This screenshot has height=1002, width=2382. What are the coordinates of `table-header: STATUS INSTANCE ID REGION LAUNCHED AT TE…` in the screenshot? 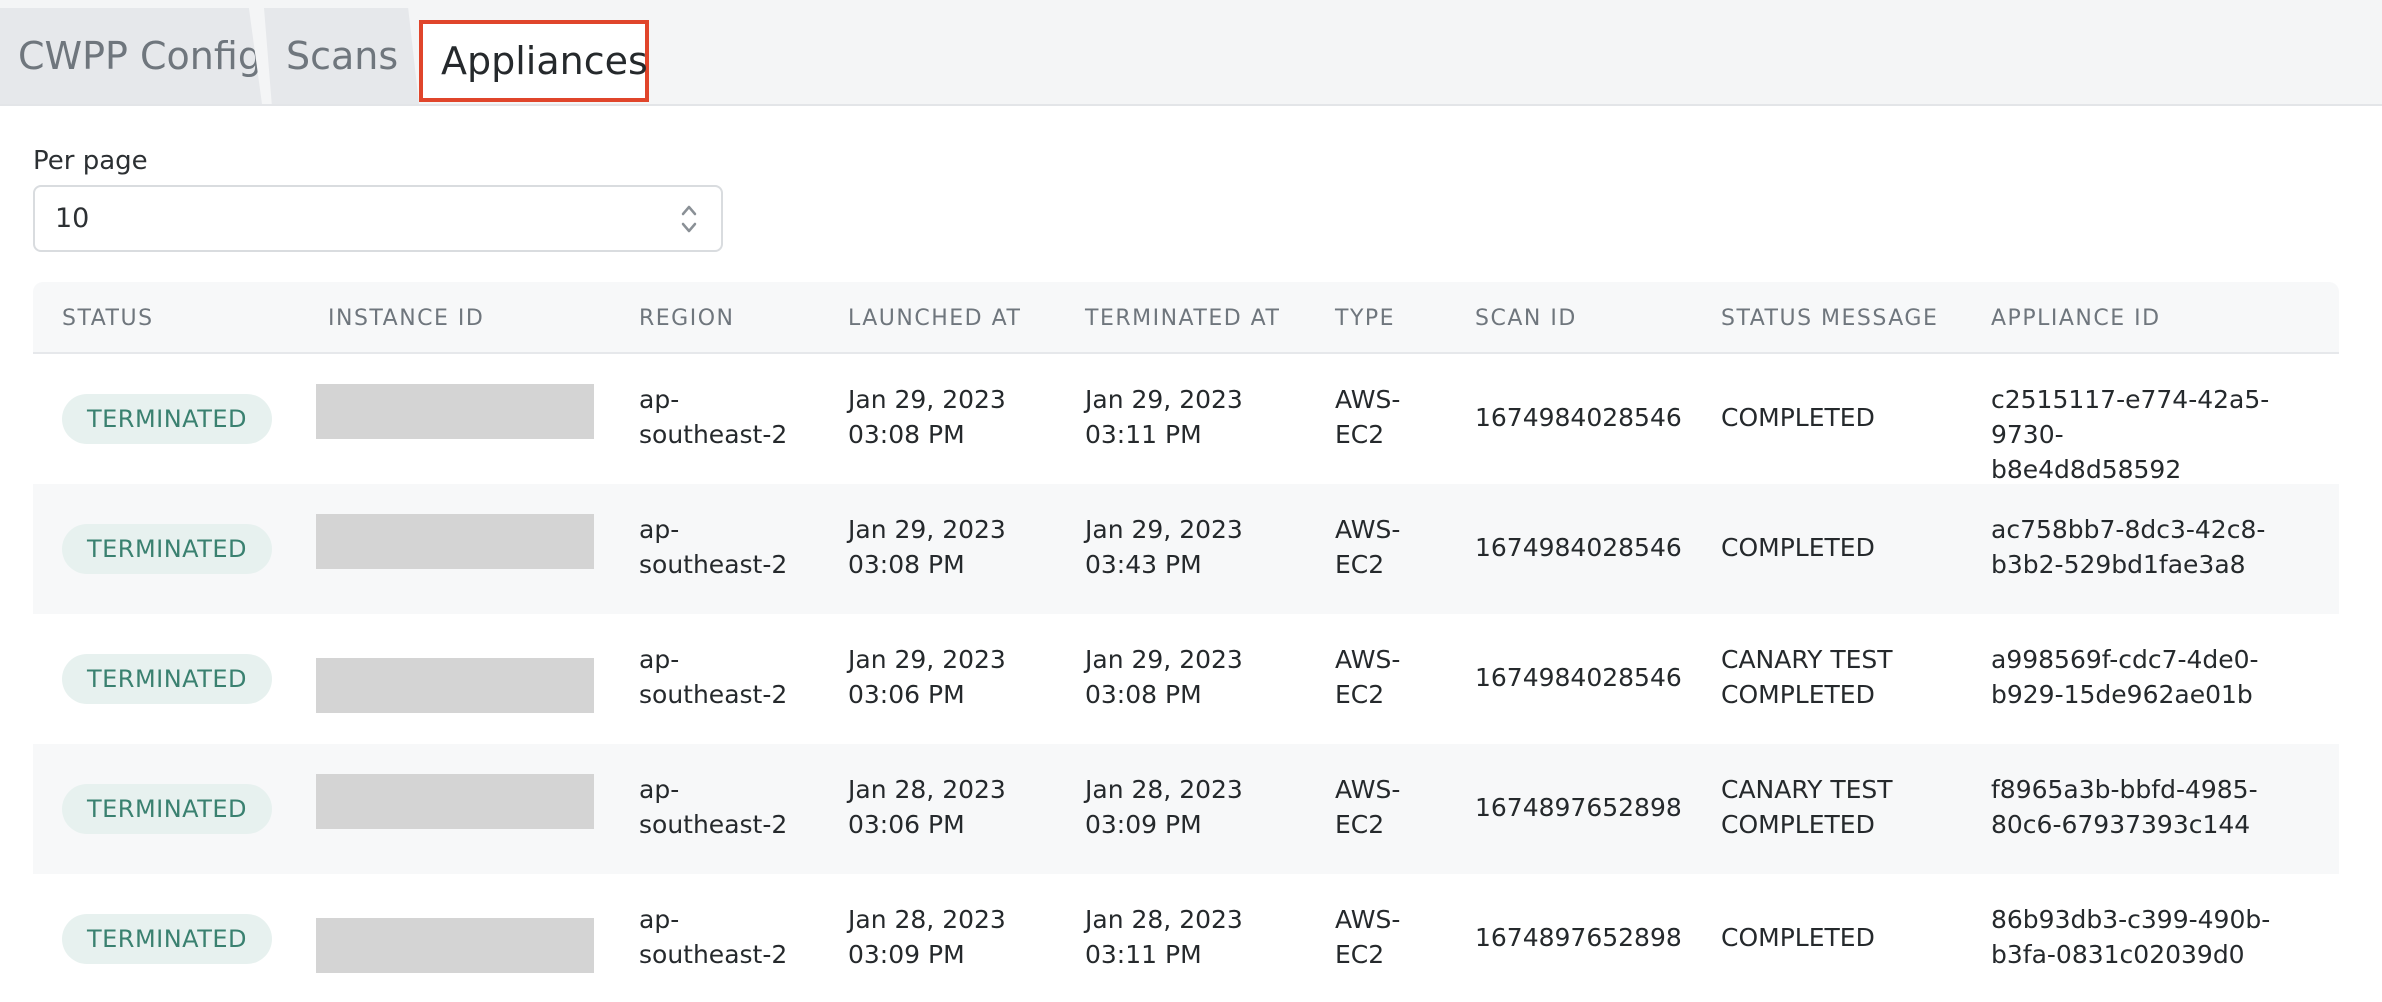 It's located at (1186, 318).